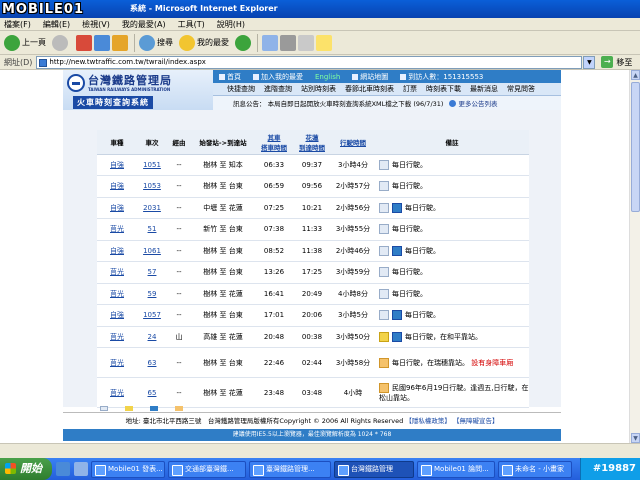  What do you see at coordinates (370, 77) in the screenshot?
I see `nav-sitemap: 網站地圖` at bounding box center [370, 77].